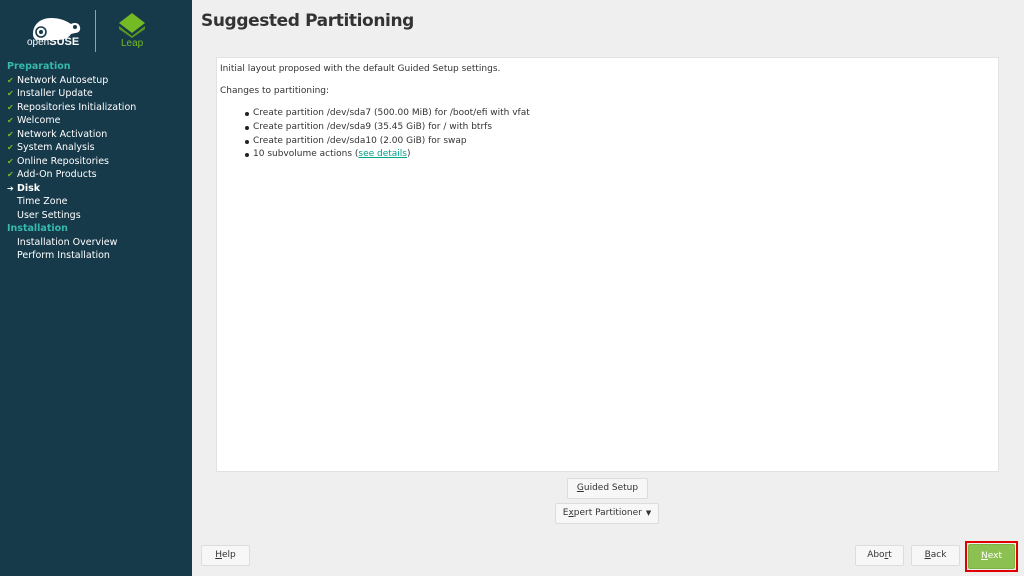 The width and height of the screenshot is (1024, 576). What do you see at coordinates (77, 107) in the screenshot?
I see `step-label: Repositories Initialization` at bounding box center [77, 107].